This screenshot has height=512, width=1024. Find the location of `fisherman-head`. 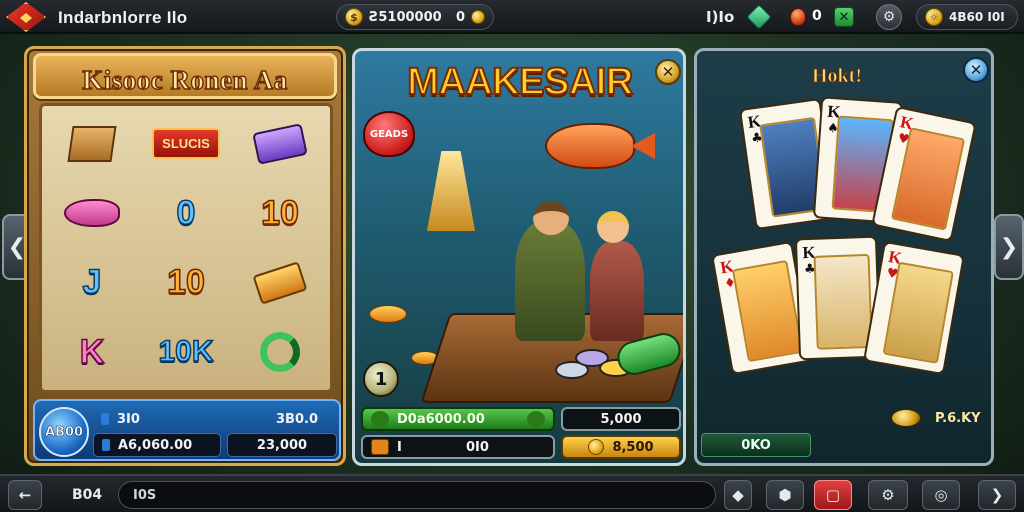

fisherman-head is located at coordinates (551, 218).